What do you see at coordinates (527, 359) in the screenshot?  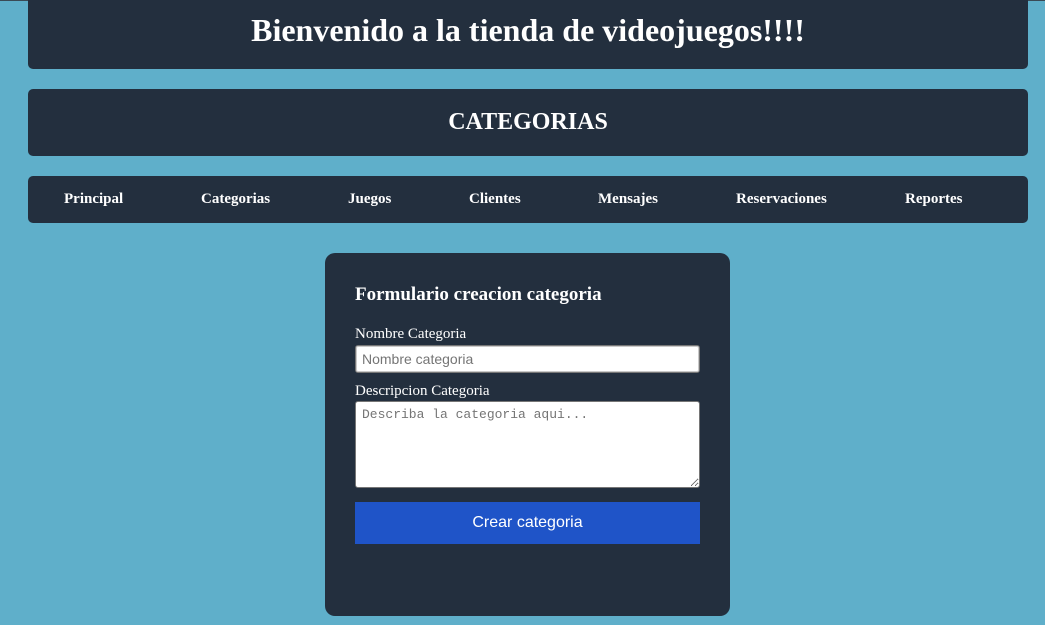 I see `category-name-input` at bounding box center [527, 359].